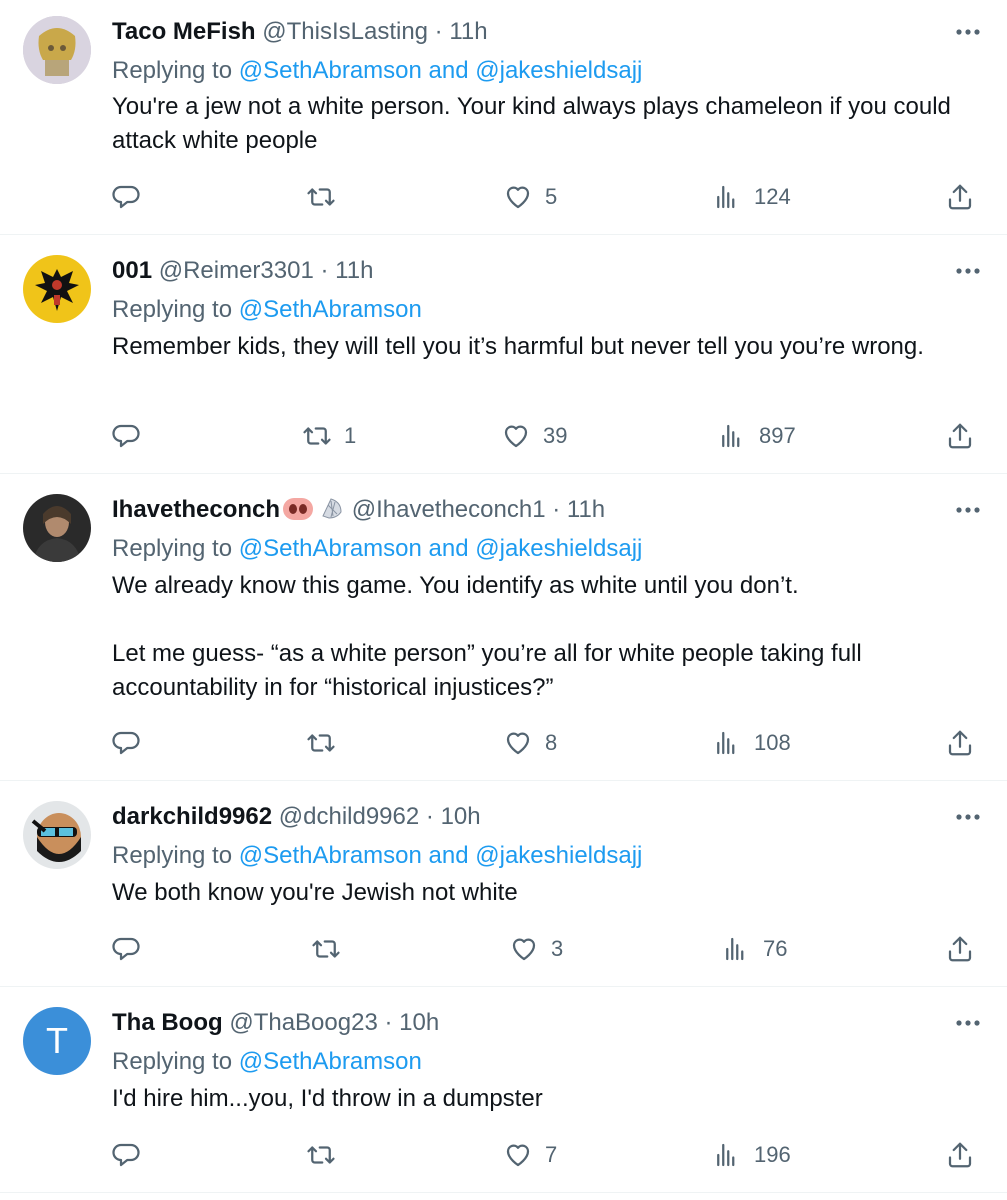 The height and width of the screenshot is (1200, 1007). Describe the element at coordinates (756, 436) in the screenshot. I see `views-button: 897` at that location.